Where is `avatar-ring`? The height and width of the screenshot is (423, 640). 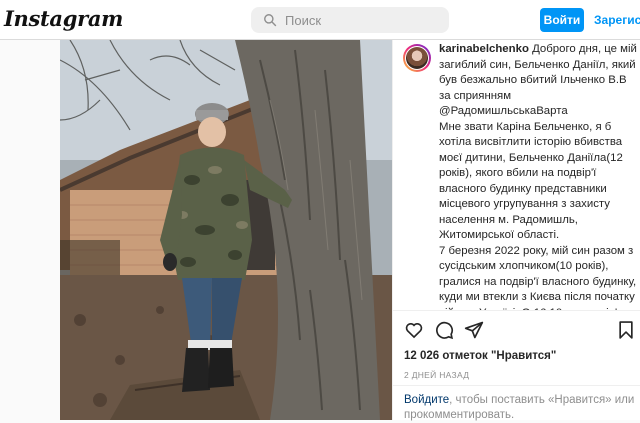 avatar-ring is located at coordinates (417, 58).